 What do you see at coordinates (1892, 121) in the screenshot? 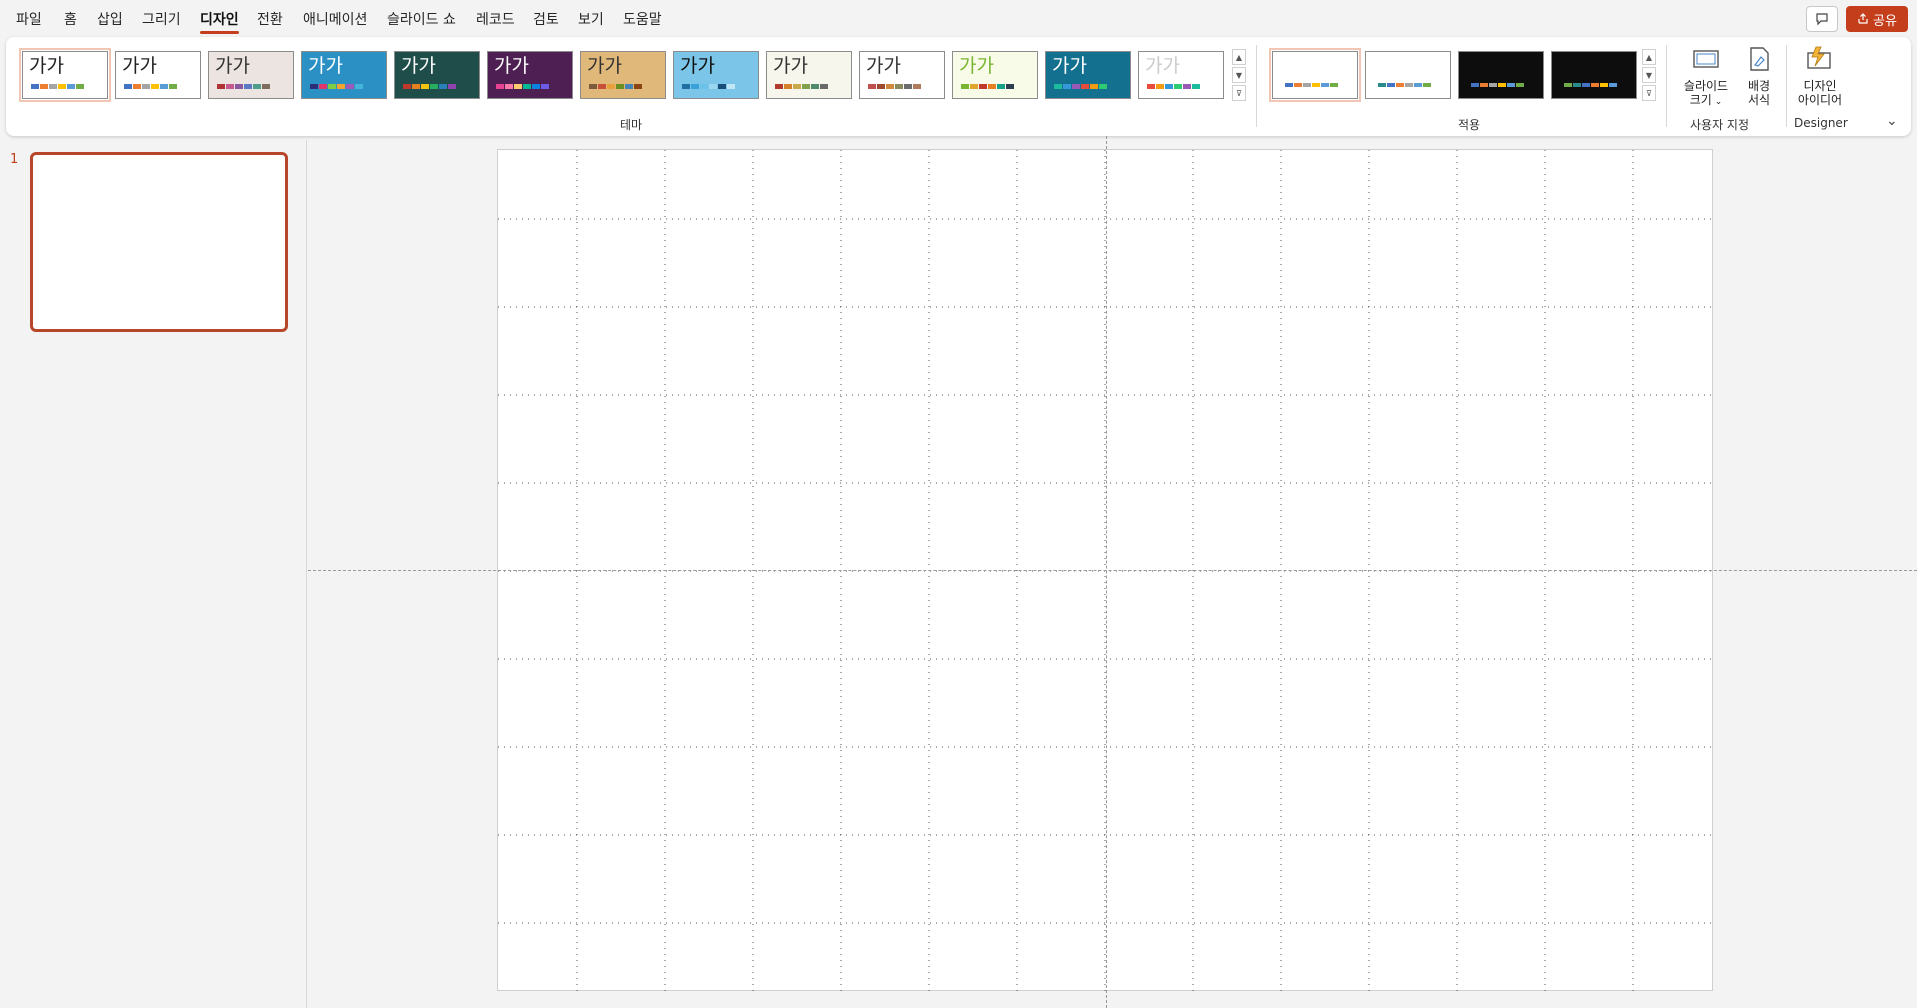
I see `collapse-ribbon-icon: ⌄` at bounding box center [1892, 121].